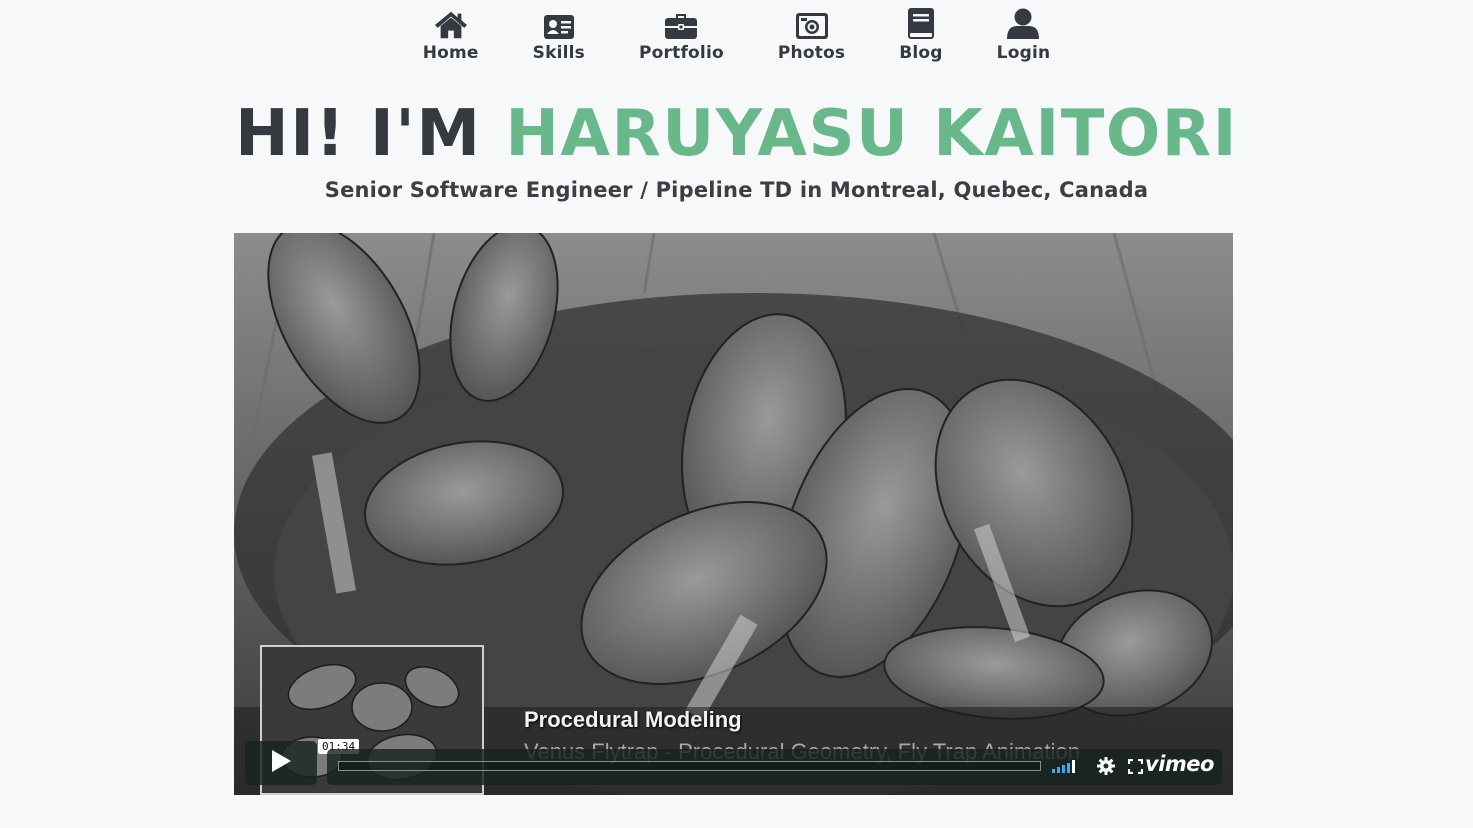 The image size is (1473, 828). I want to click on page-title: HI! I'M HARUYASU KAITORI, so click(736, 134).